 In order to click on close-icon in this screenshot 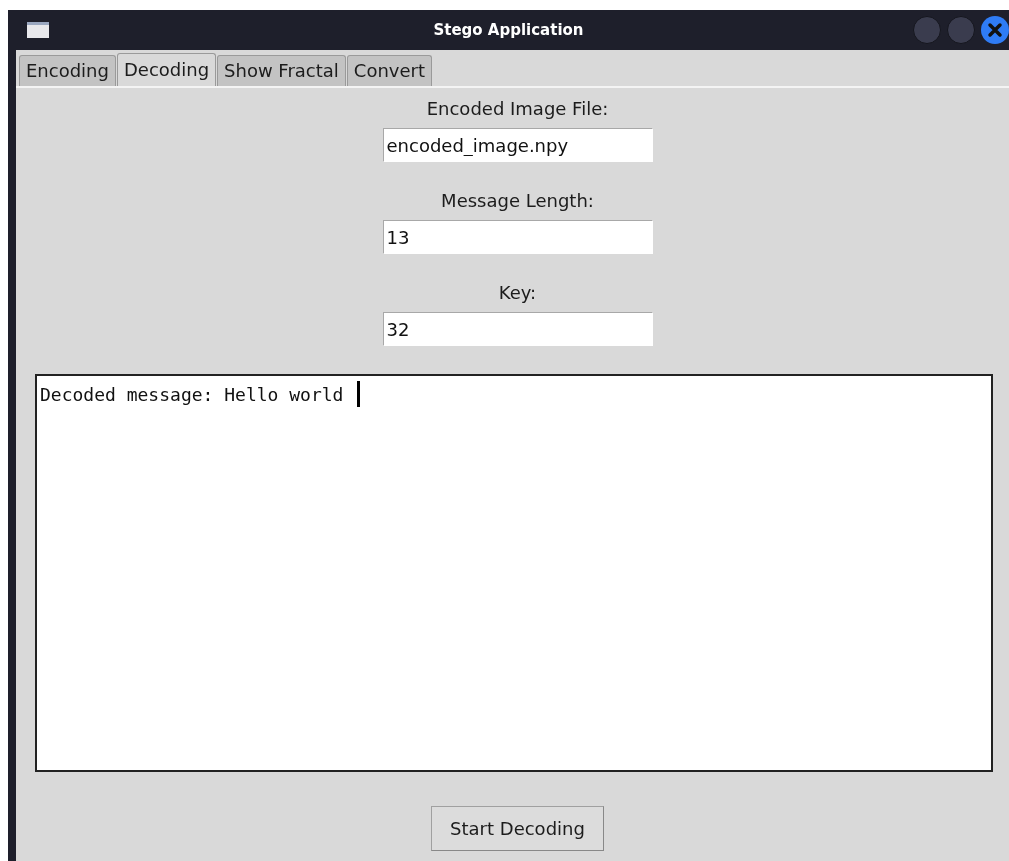, I will do `click(995, 30)`.